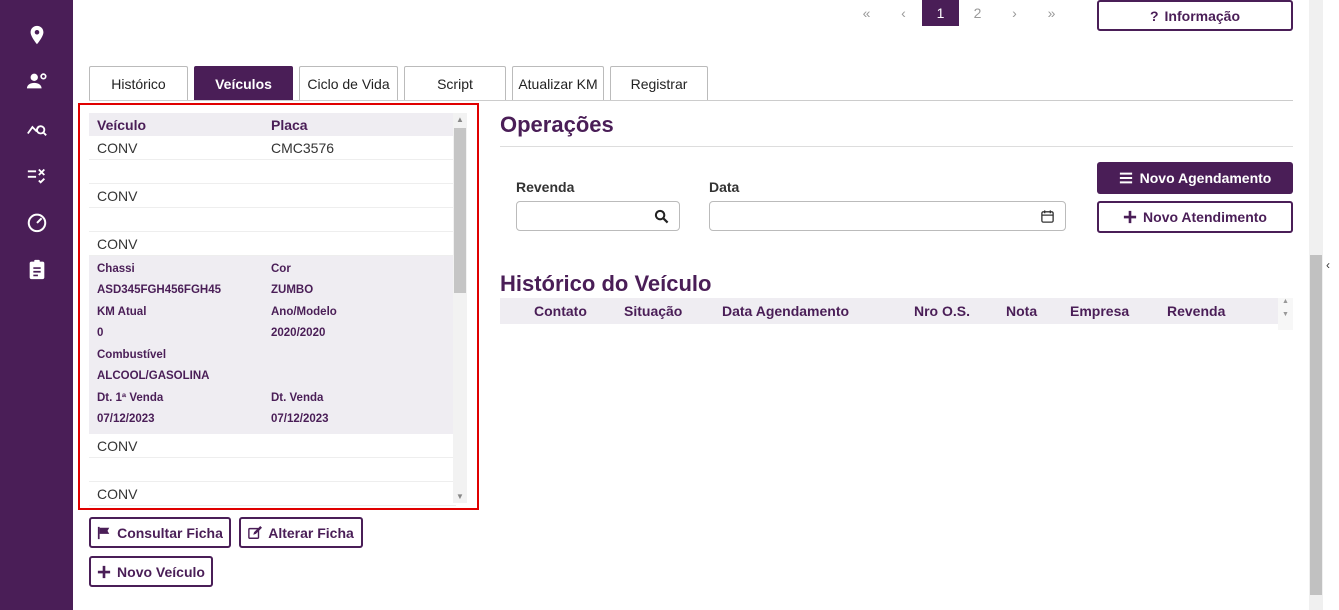 The image size is (1339, 610). Describe the element at coordinates (1099, 311) in the screenshot. I see `empresa-column-header: Empresa` at that location.